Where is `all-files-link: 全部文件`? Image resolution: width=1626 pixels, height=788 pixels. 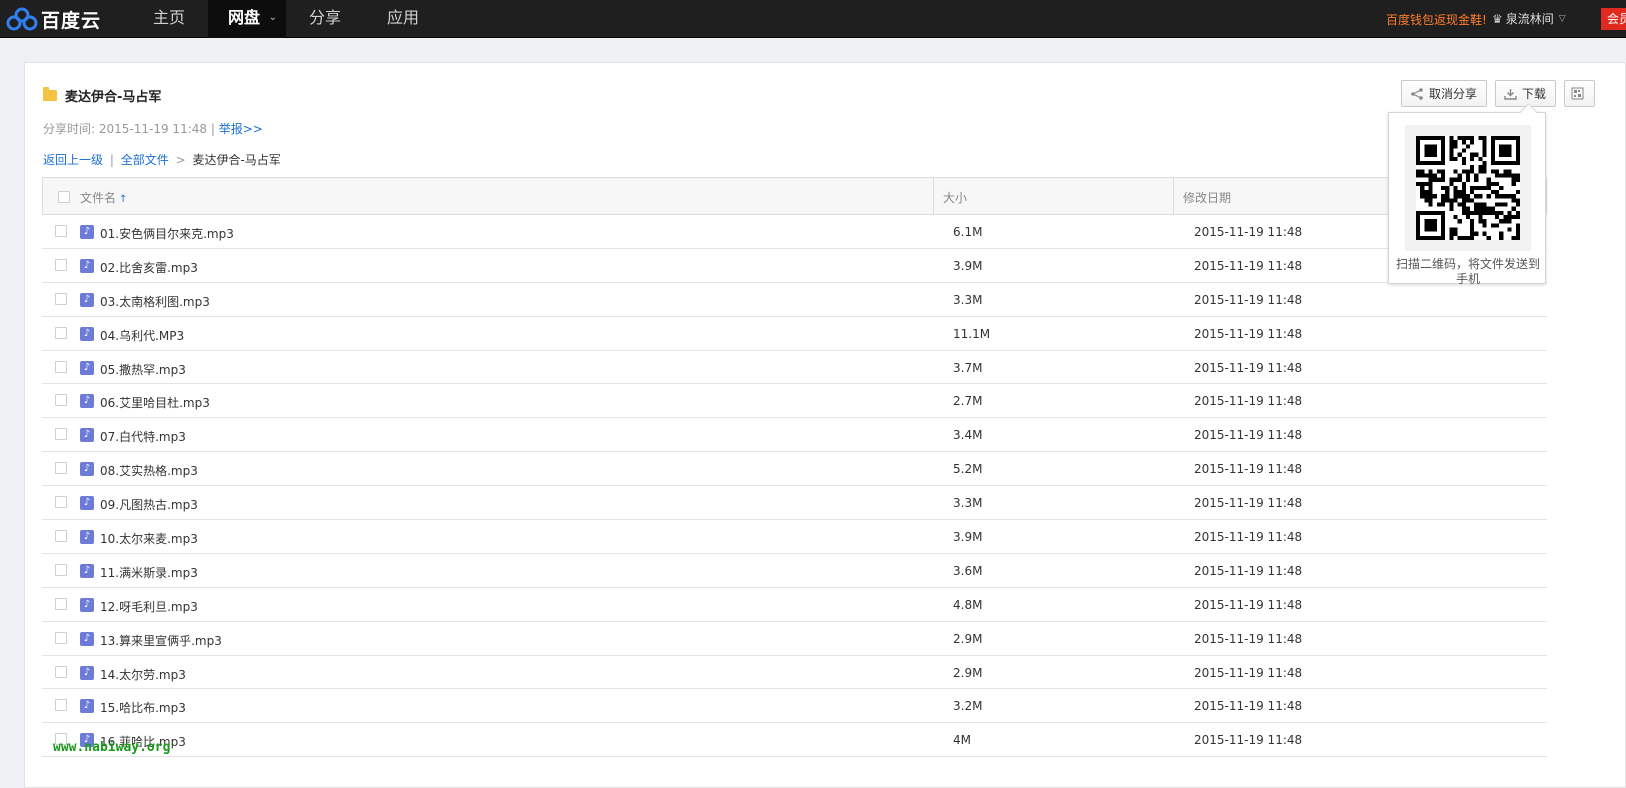 all-files-link: 全部文件 is located at coordinates (145, 160).